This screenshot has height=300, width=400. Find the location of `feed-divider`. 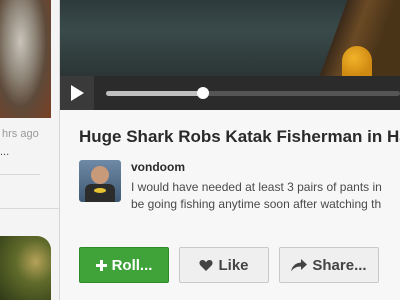

feed-divider is located at coordinates (20, 174).